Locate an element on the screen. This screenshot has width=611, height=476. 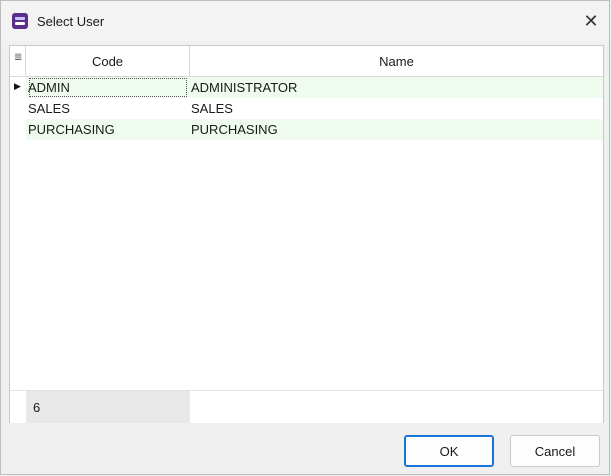
grid-header: ≣ Code Name is located at coordinates (306, 61).